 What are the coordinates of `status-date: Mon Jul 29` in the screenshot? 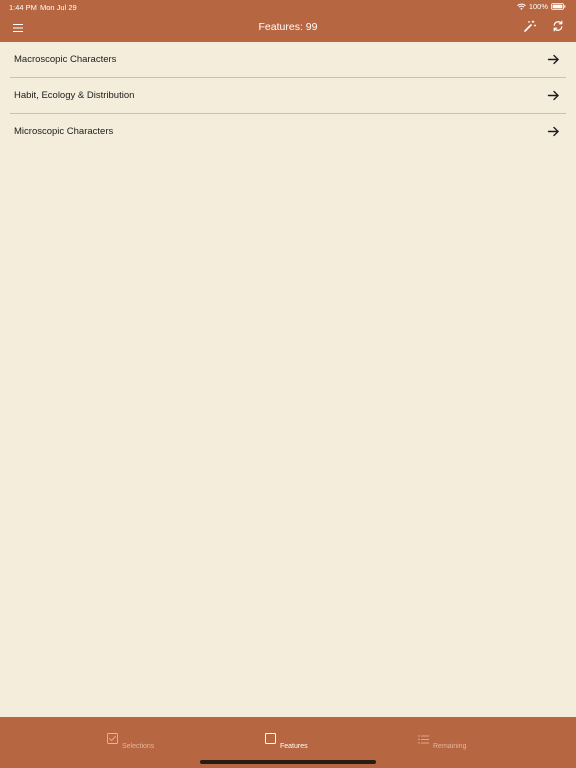 It's located at (58, 7).